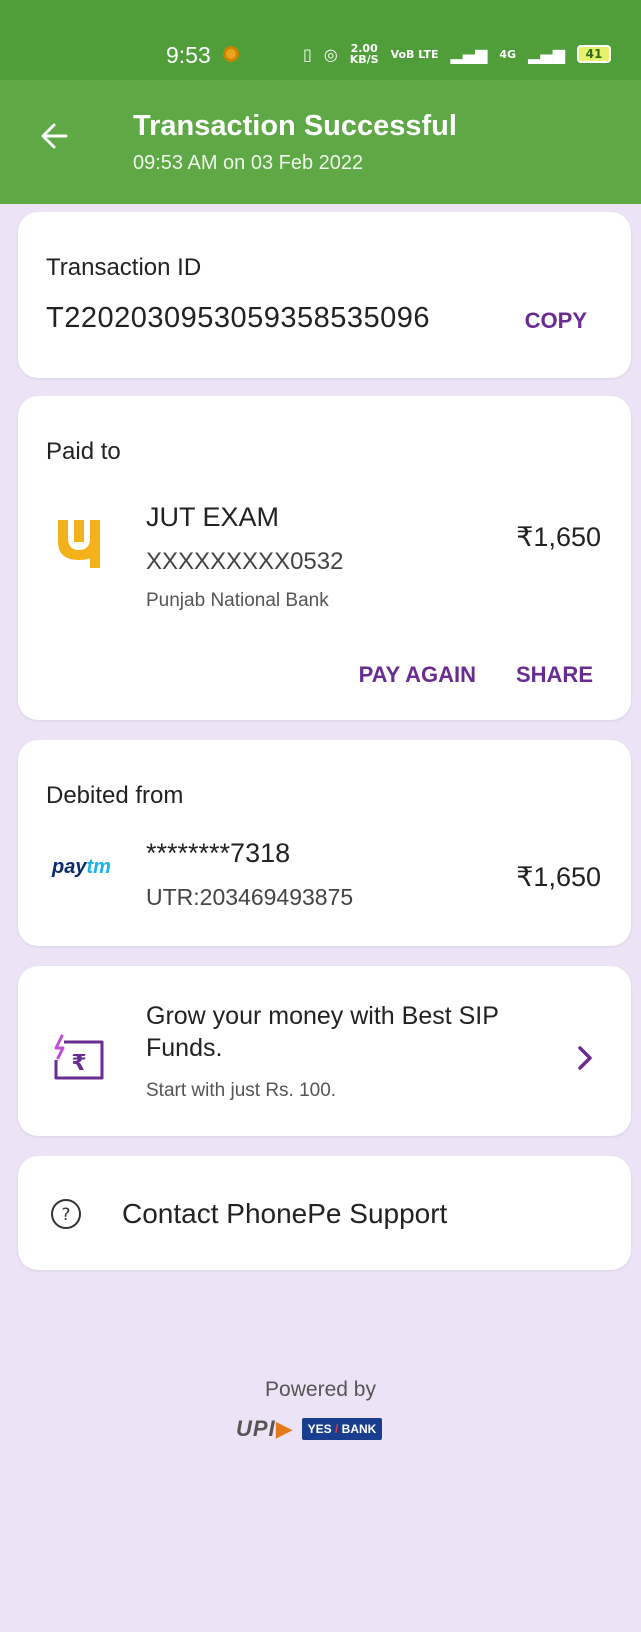 The height and width of the screenshot is (1632, 641). I want to click on paid-amount: ₹1,650, so click(558, 537).